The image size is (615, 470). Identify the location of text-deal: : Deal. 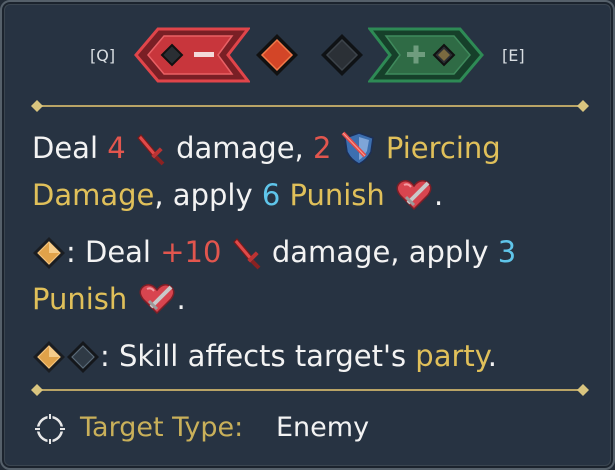
(113, 252).